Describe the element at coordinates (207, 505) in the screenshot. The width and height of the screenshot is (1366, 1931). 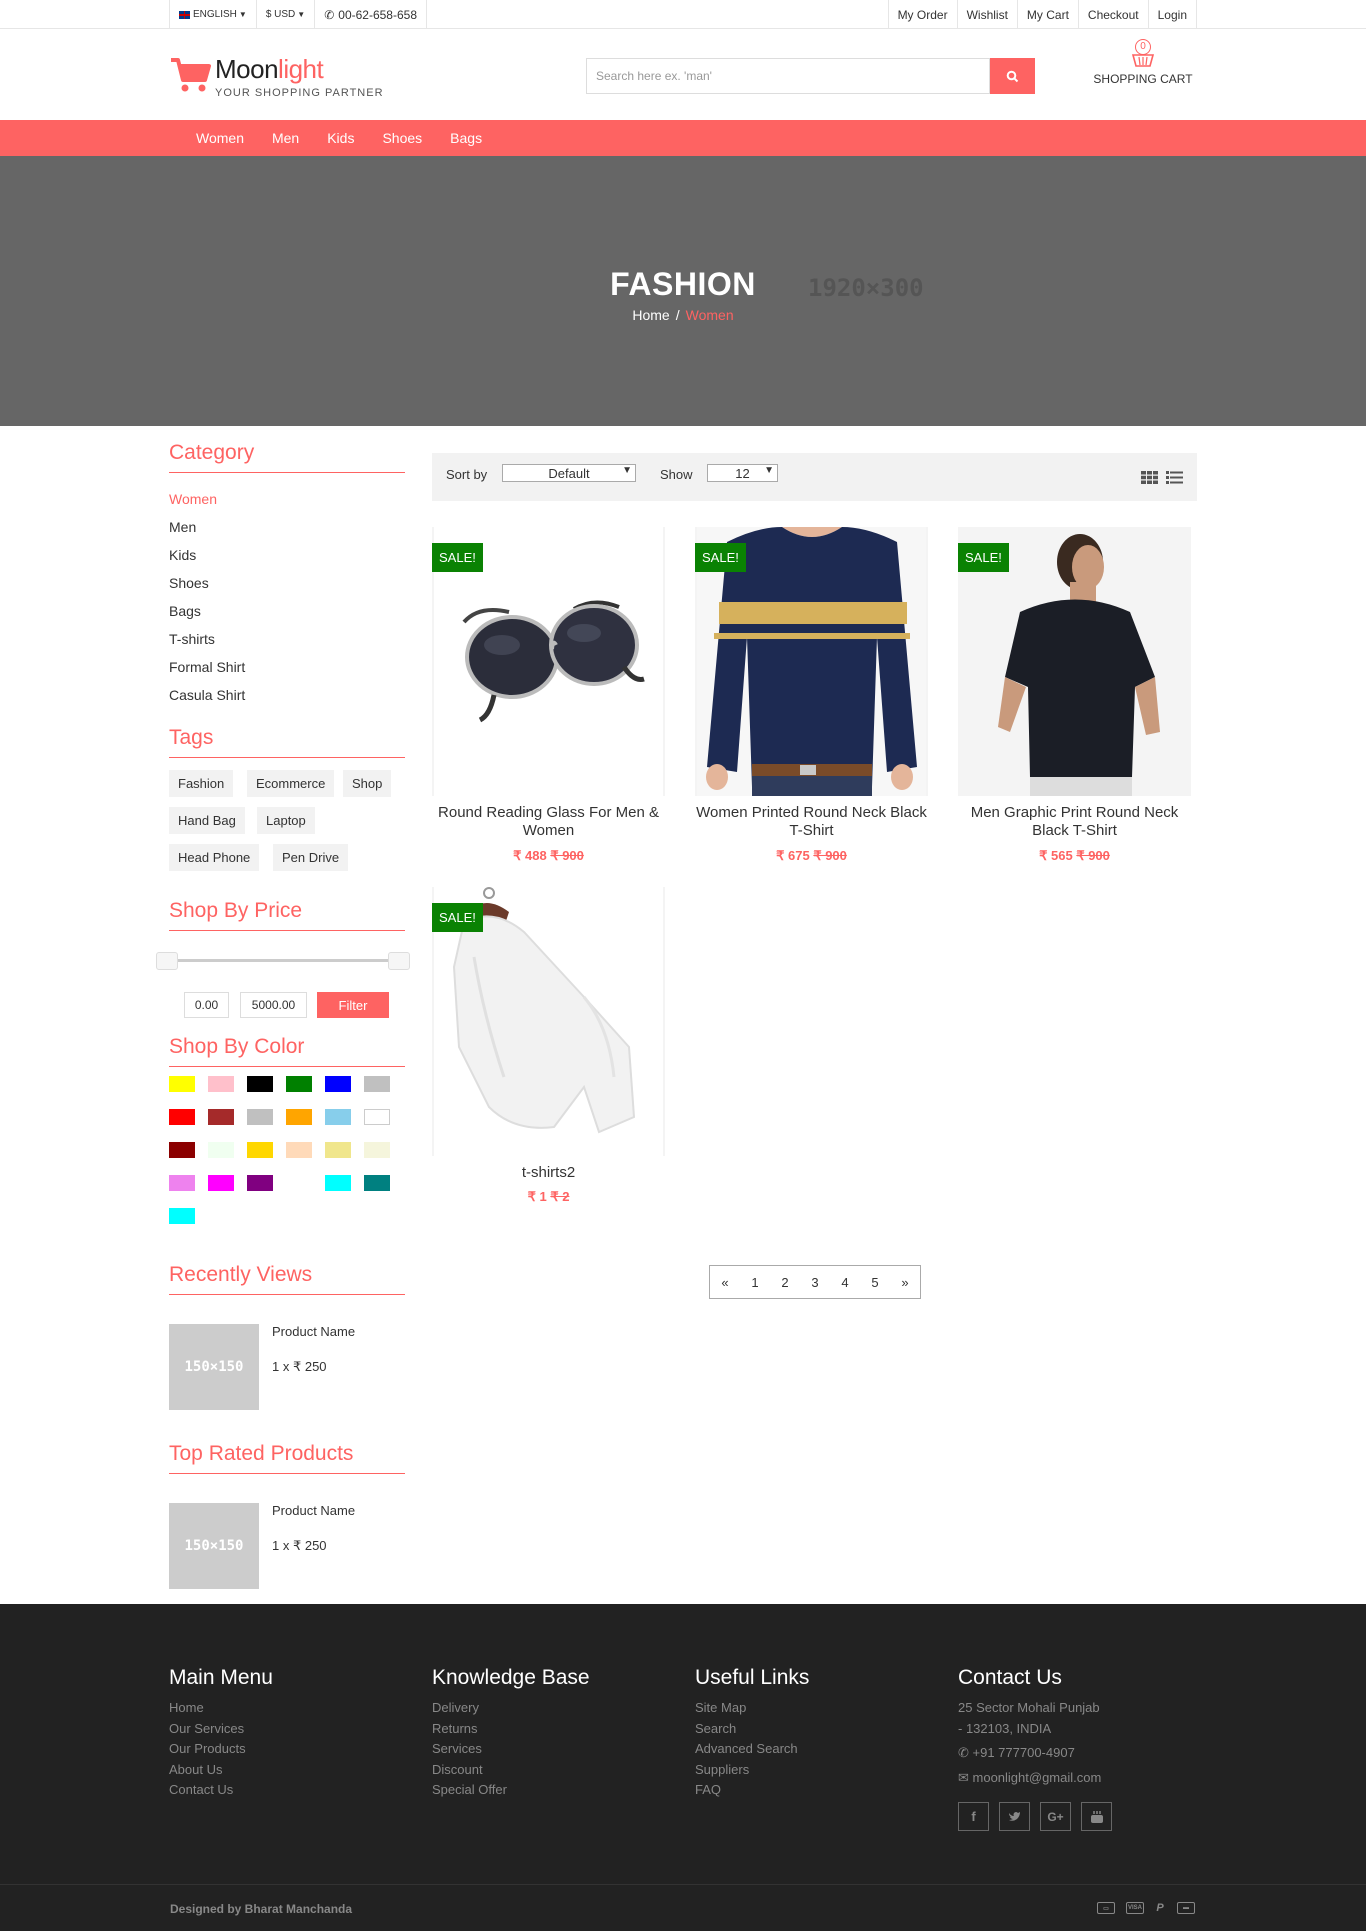
I see `category-item-women: Women` at that location.